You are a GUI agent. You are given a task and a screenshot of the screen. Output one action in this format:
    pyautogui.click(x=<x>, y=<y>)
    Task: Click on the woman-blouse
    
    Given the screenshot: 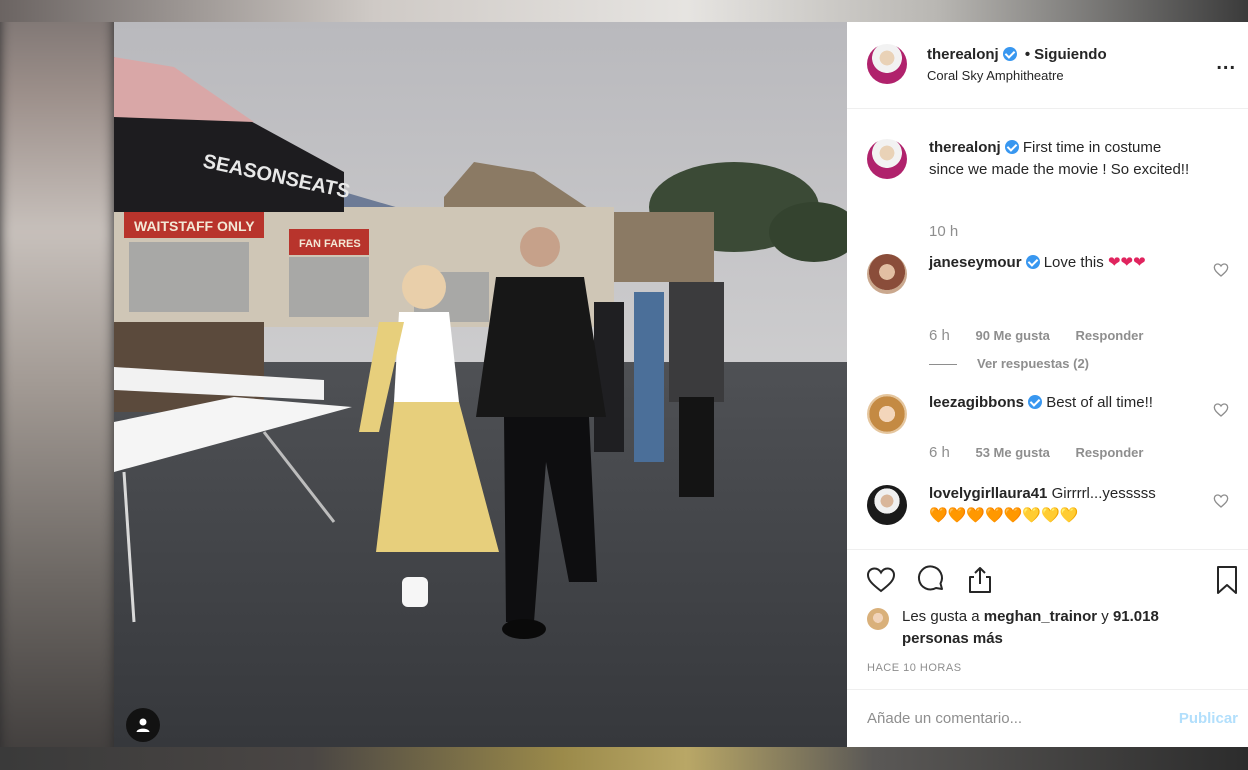 What is the action you would take?
    pyautogui.click(x=426, y=357)
    